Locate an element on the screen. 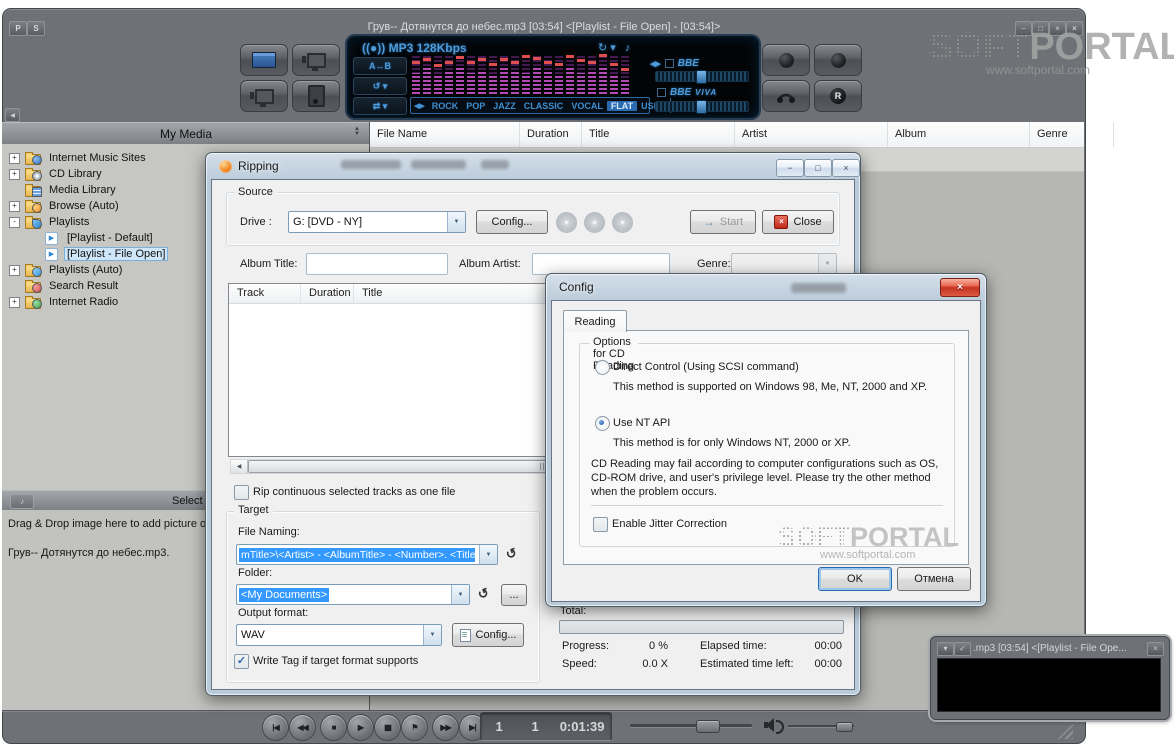 Image resolution: width=1174 pixels, height=755 pixels. rip-continuous-checkbox is located at coordinates (241, 492).